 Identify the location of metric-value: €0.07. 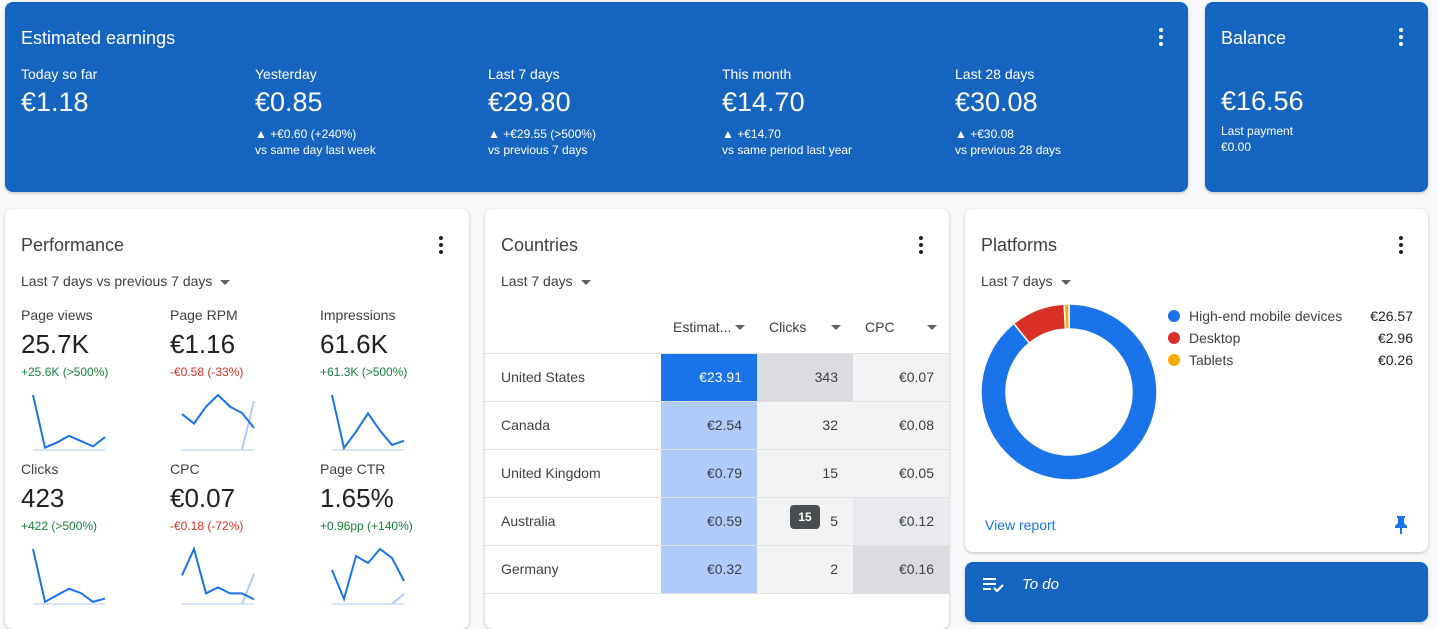
(203, 498).